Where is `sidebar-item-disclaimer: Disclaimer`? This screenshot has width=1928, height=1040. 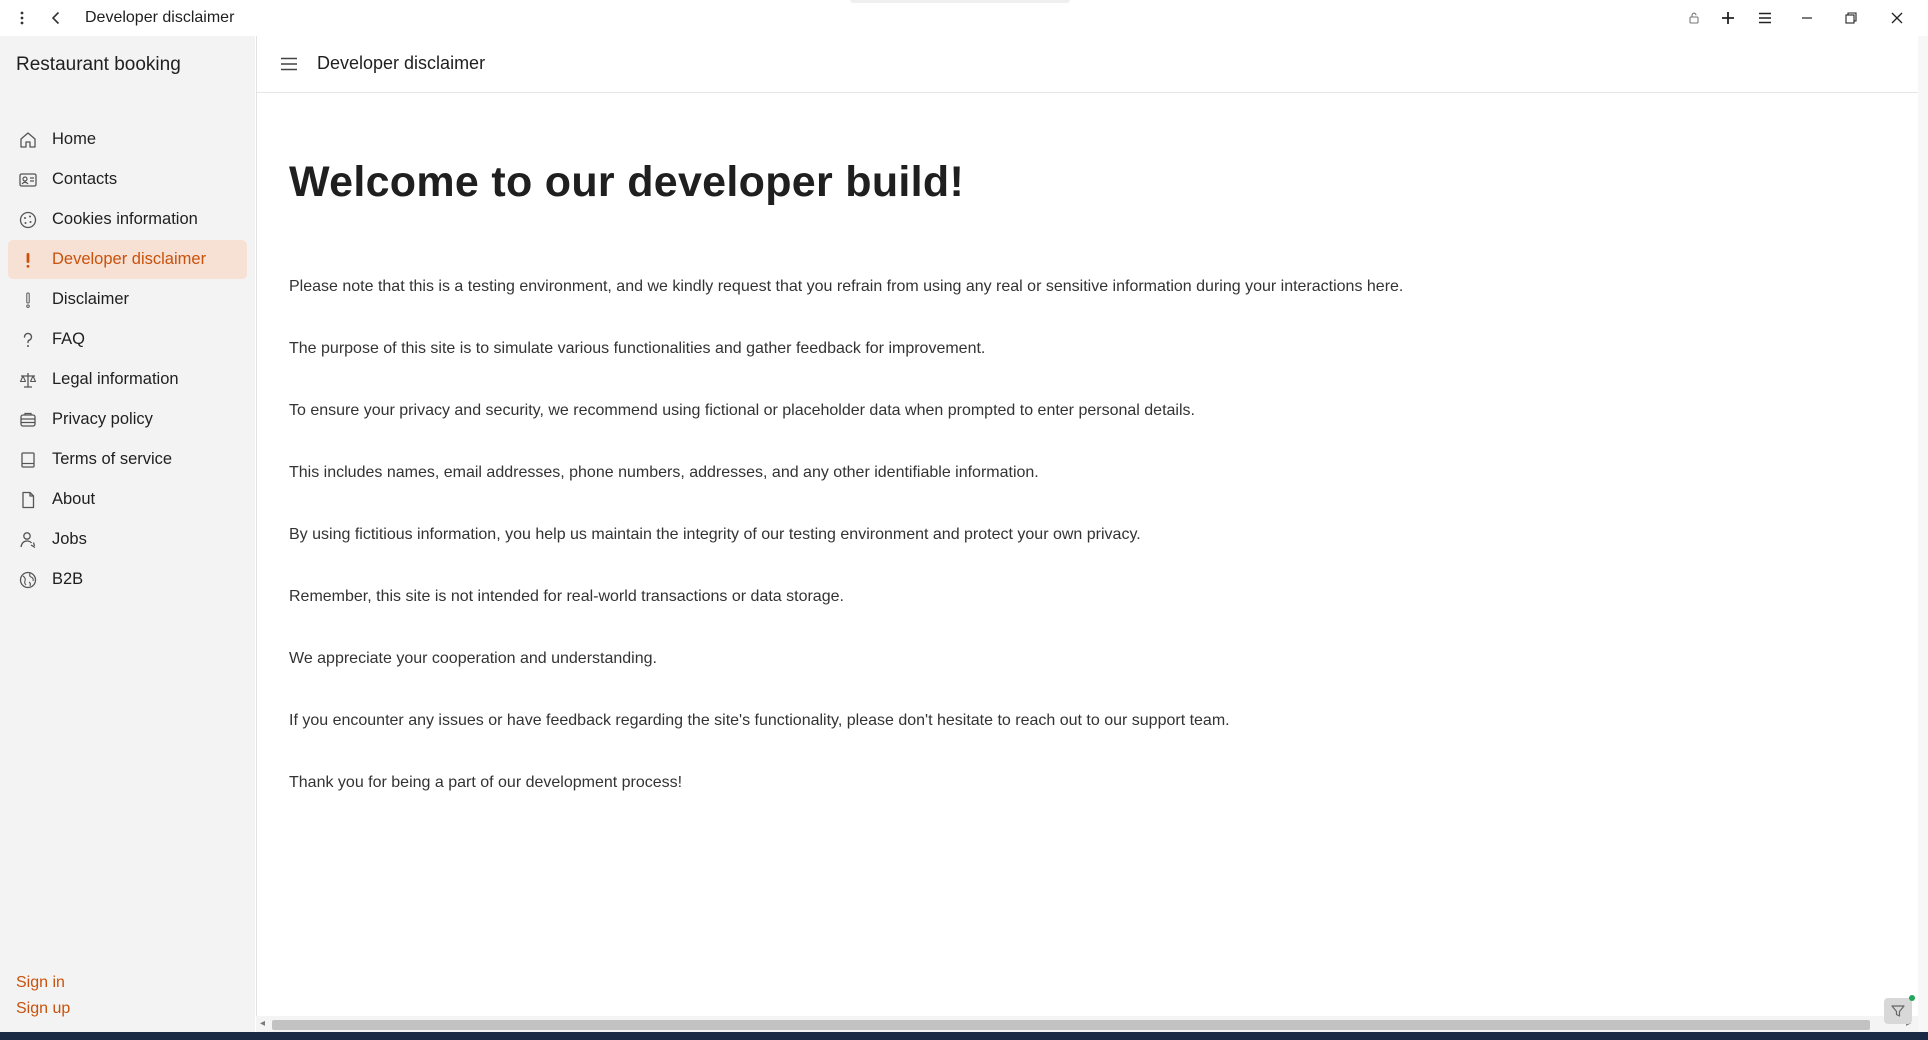 sidebar-item-disclaimer: Disclaimer is located at coordinates (127, 299).